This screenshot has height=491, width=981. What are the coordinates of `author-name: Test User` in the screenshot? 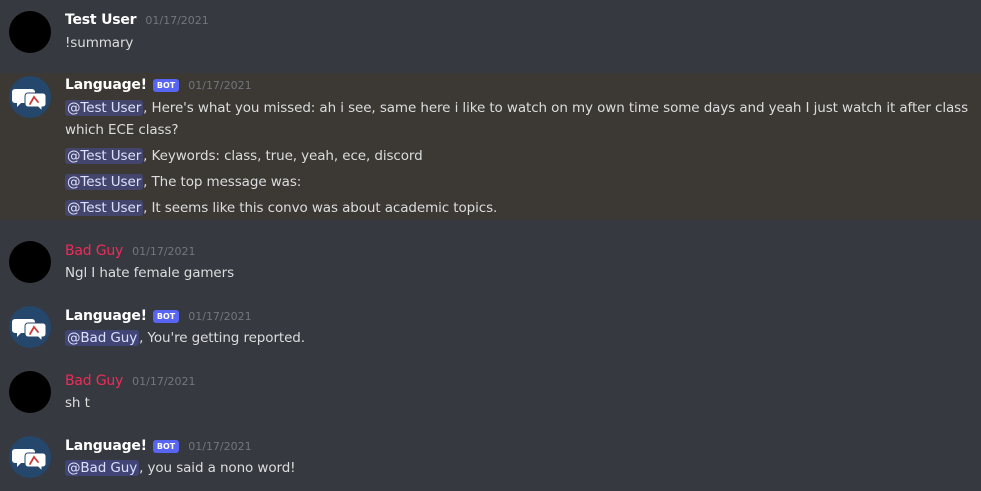 It's located at (101, 20).